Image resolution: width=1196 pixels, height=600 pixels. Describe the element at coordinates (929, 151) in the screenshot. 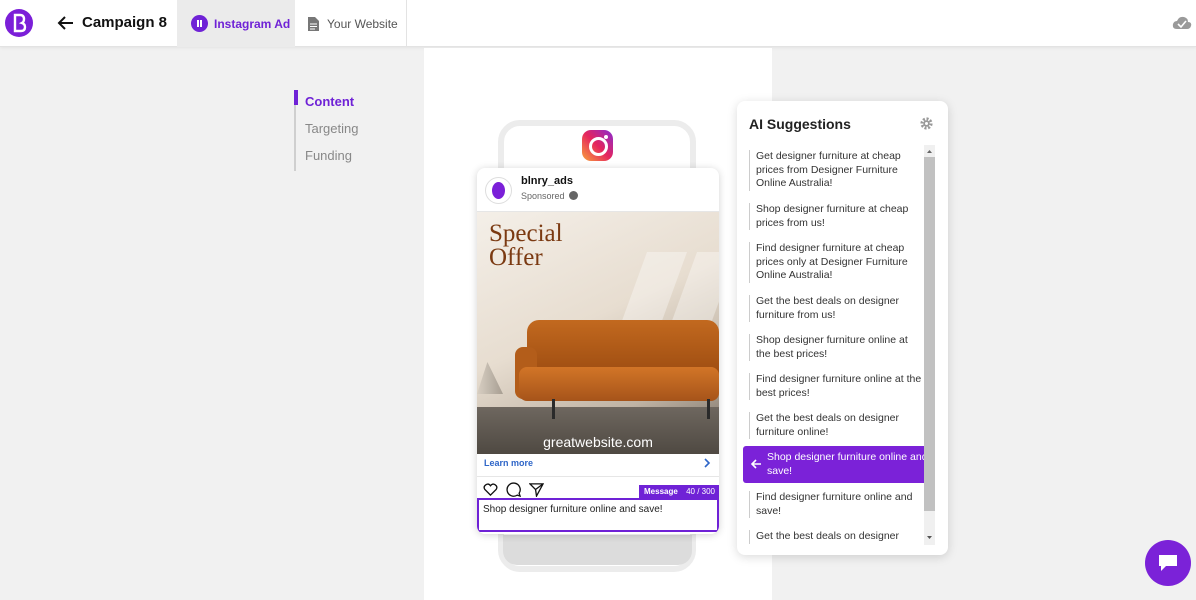

I see `scroll-up-icon` at that location.